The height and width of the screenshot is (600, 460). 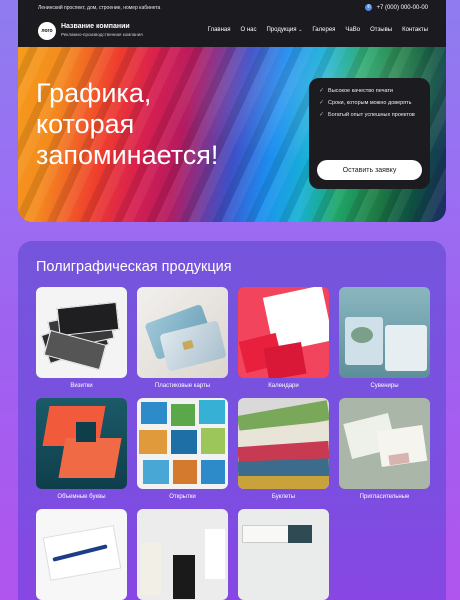 What do you see at coordinates (81, 332) in the screenshot?
I see `business-cards-image` at bounding box center [81, 332].